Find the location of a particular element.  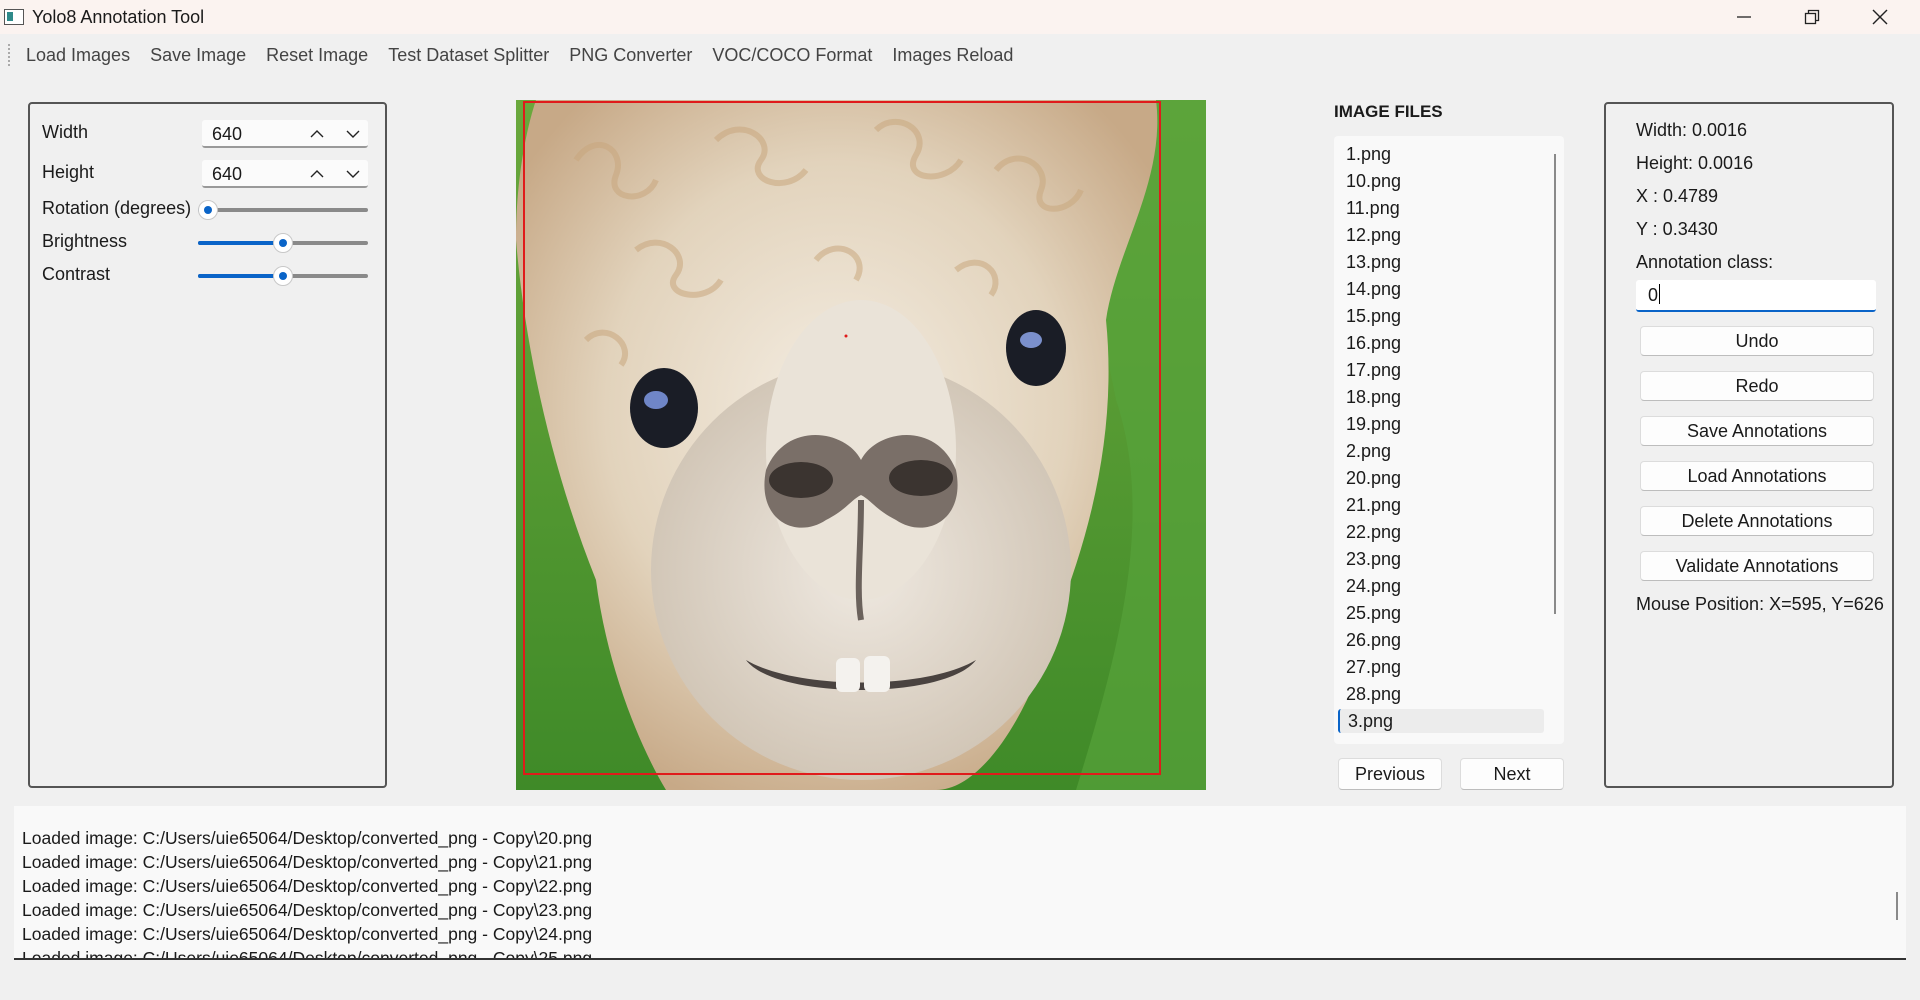

file-list-item: 22.png is located at coordinates (1441, 532).